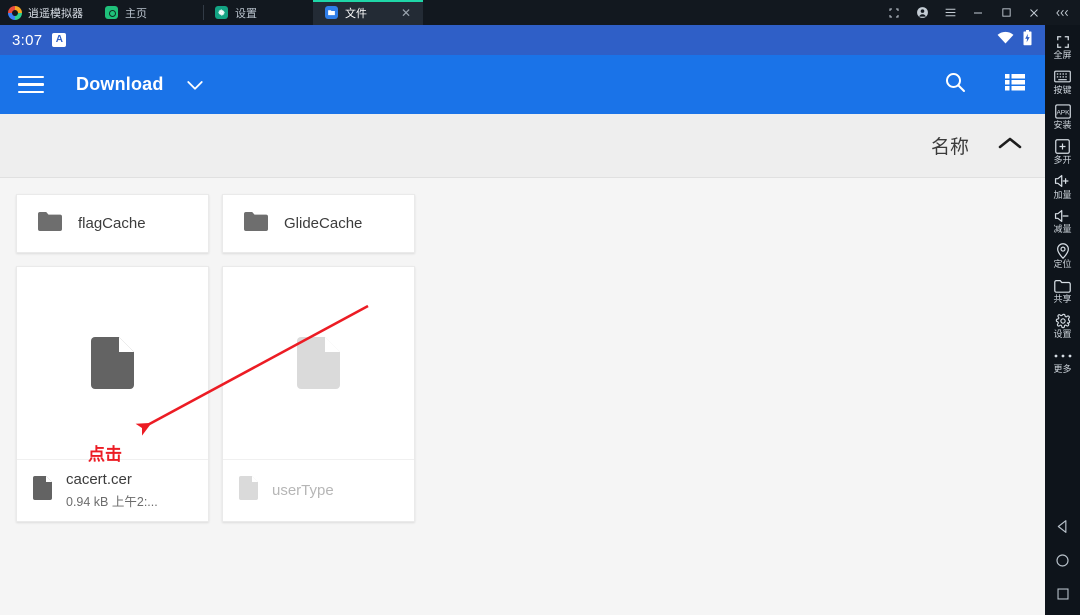  I want to click on sidebar-label: 加量, so click(1062, 194).